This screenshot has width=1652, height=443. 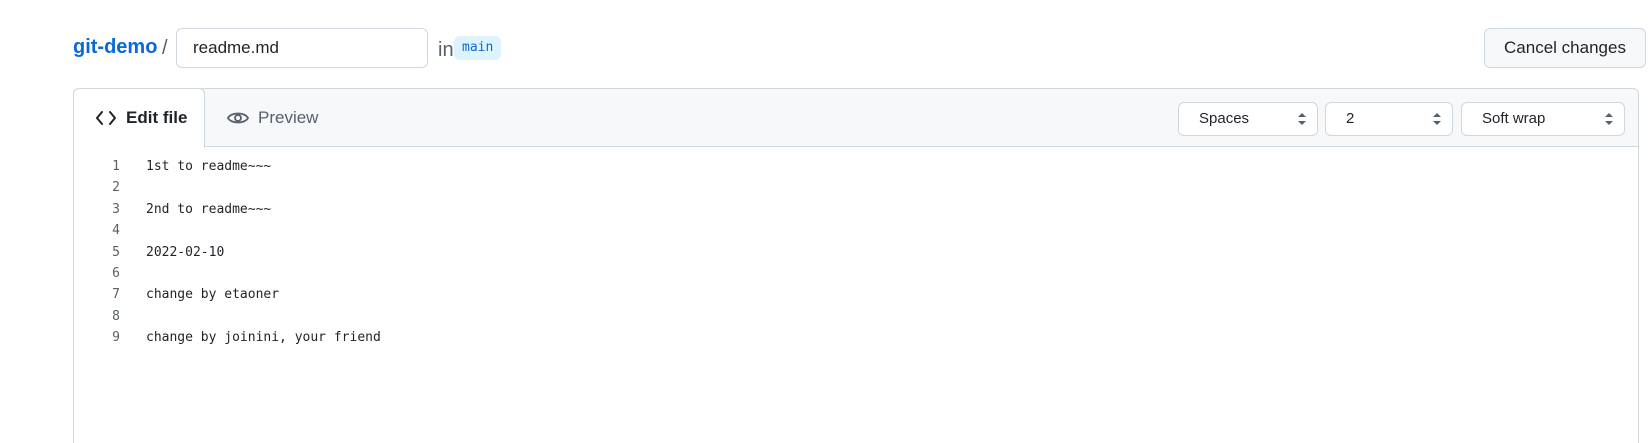 I want to click on line-number: 9, so click(x=116, y=338).